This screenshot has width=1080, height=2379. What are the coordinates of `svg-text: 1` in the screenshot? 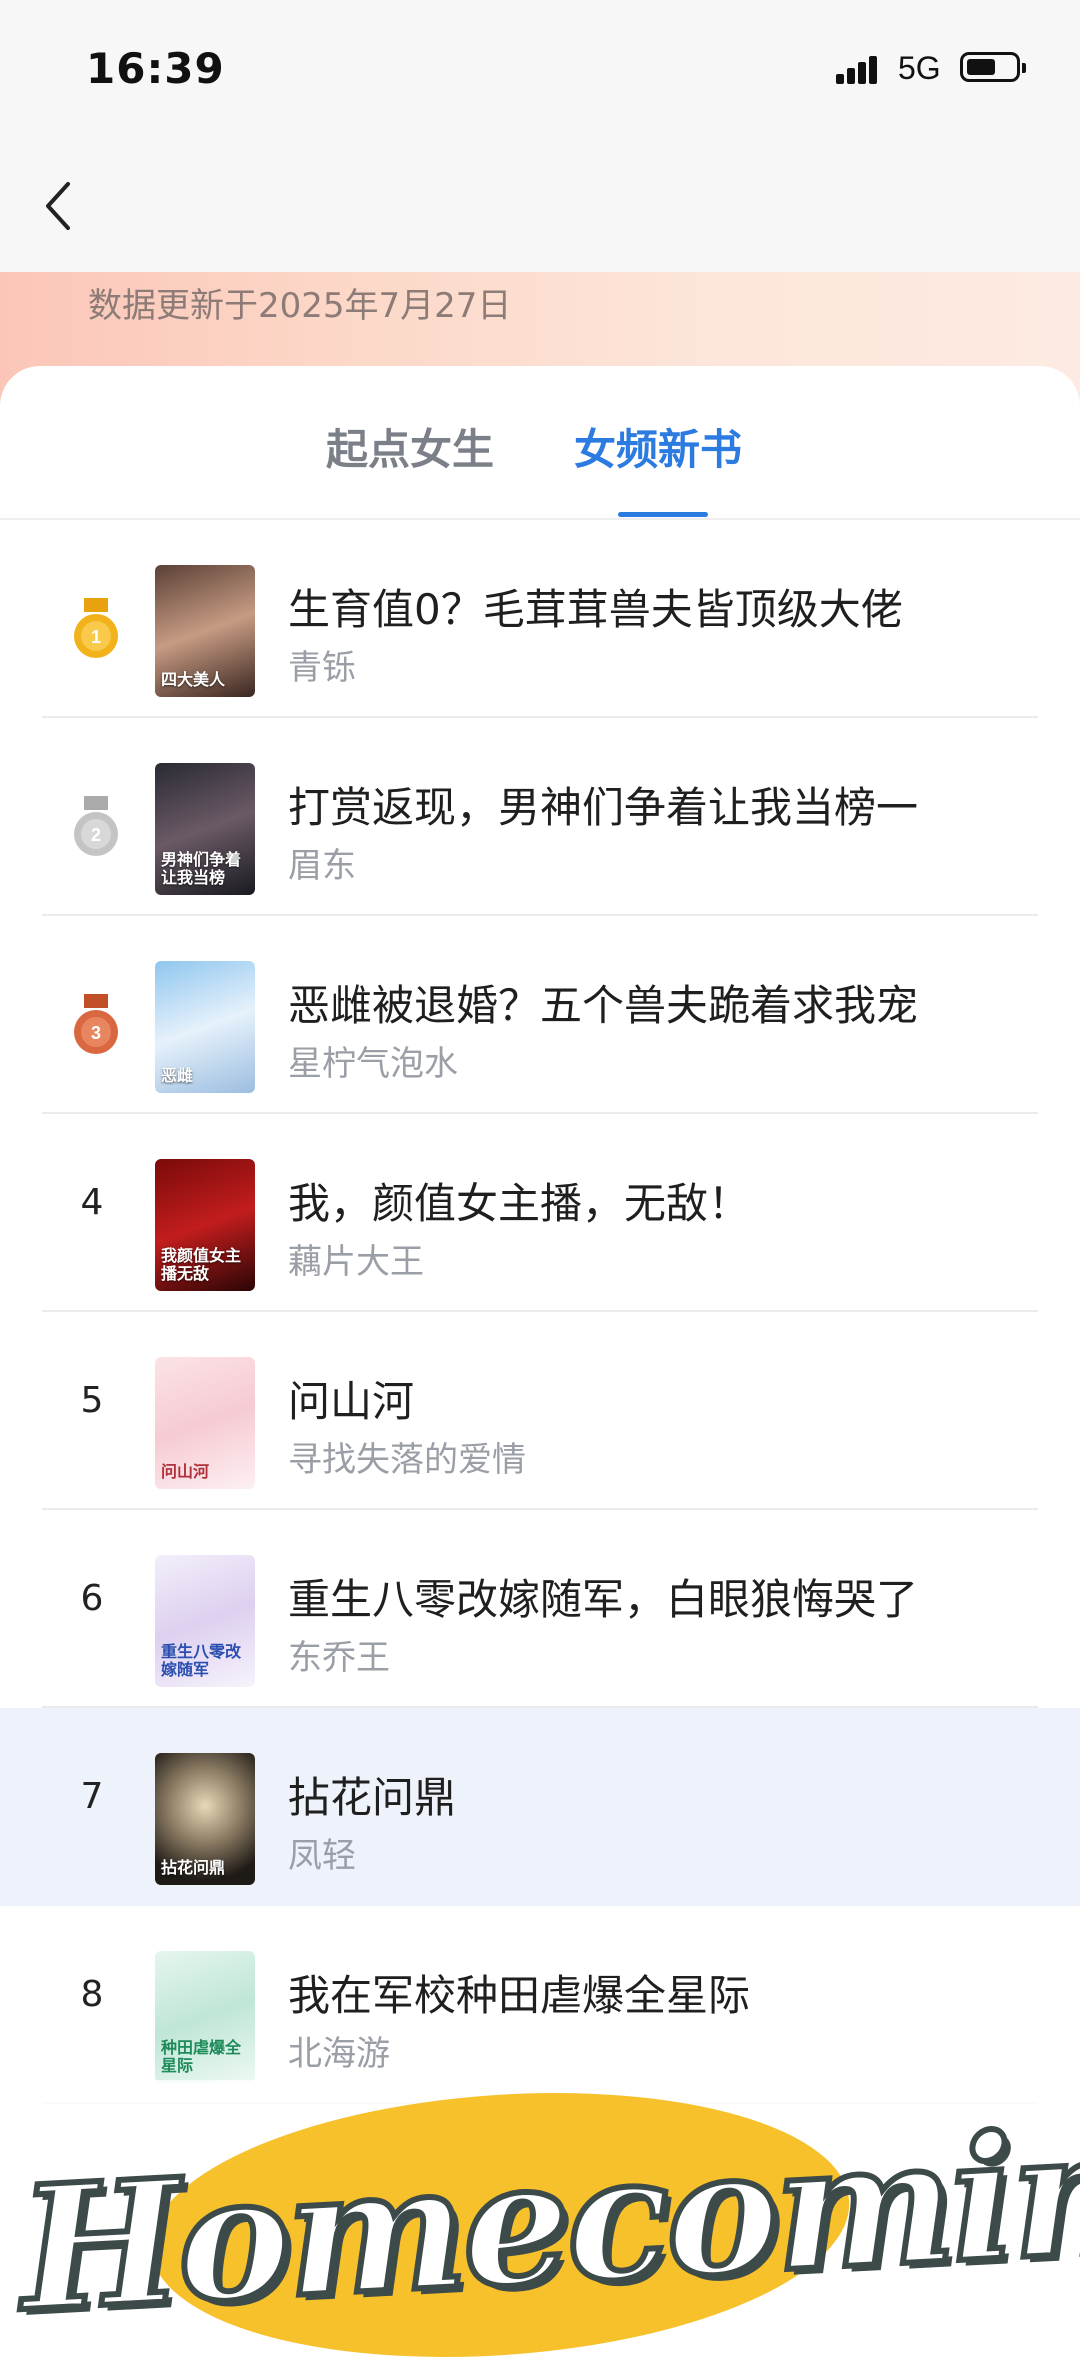 It's located at (96, 637).